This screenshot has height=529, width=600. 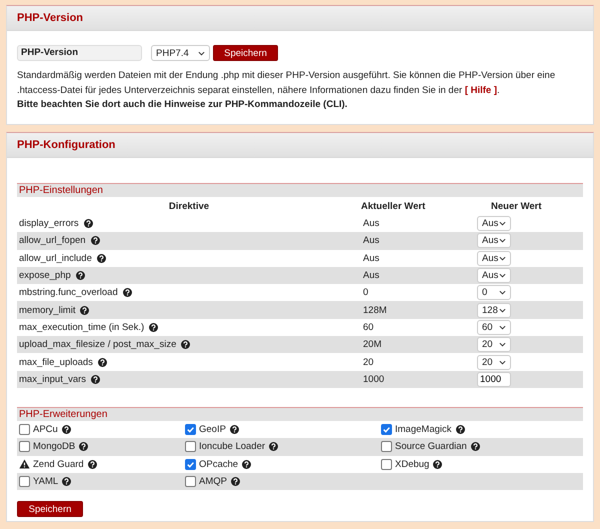 What do you see at coordinates (212, 430) in the screenshot?
I see `extension-label: GeoIP` at bounding box center [212, 430].